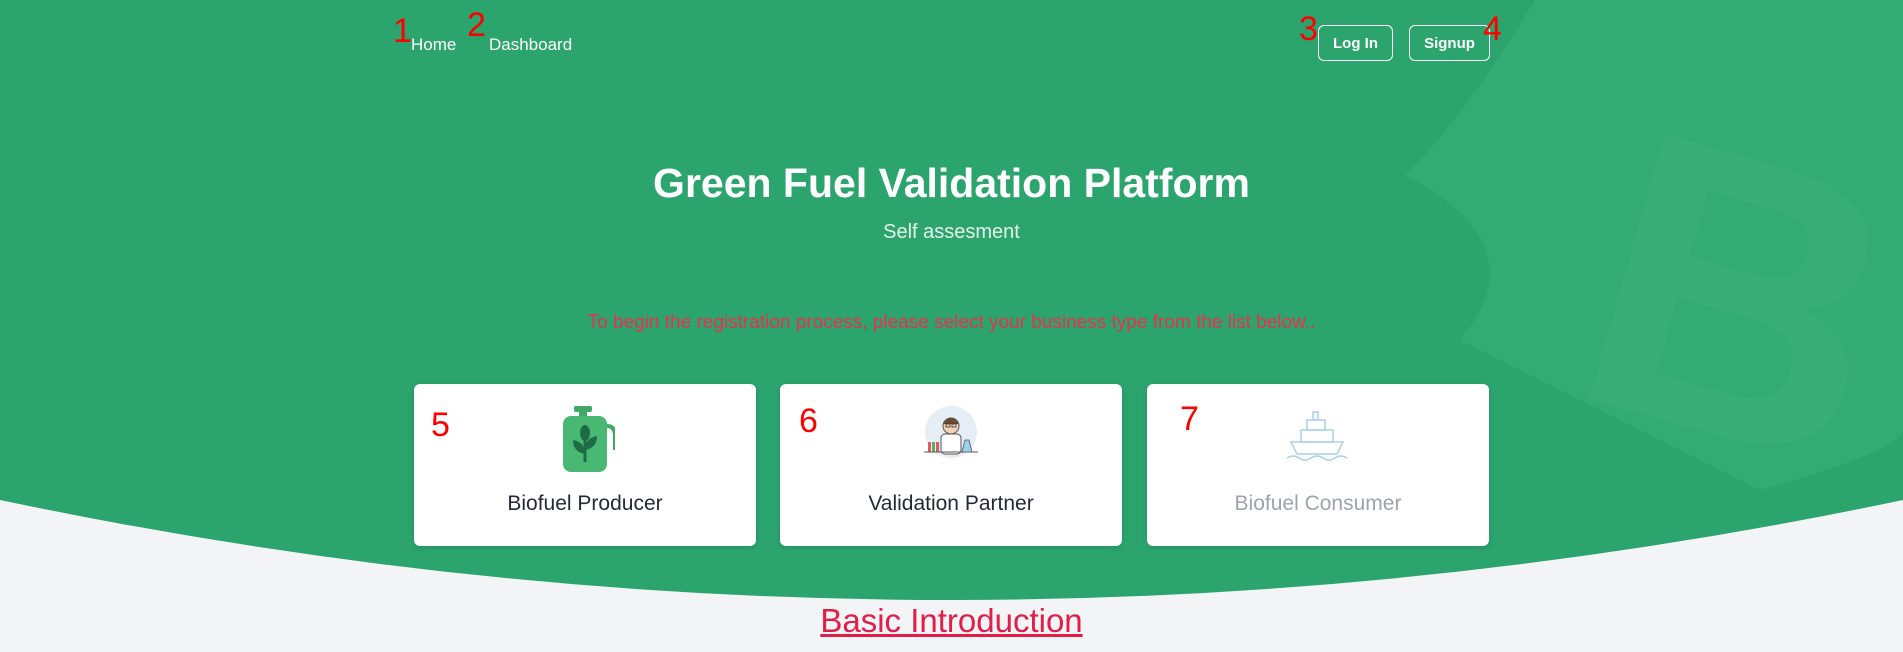 The image size is (1903, 652). What do you see at coordinates (476, 25) in the screenshot?
I see `annotation-marker: 2` at bounding box center [476, 25].